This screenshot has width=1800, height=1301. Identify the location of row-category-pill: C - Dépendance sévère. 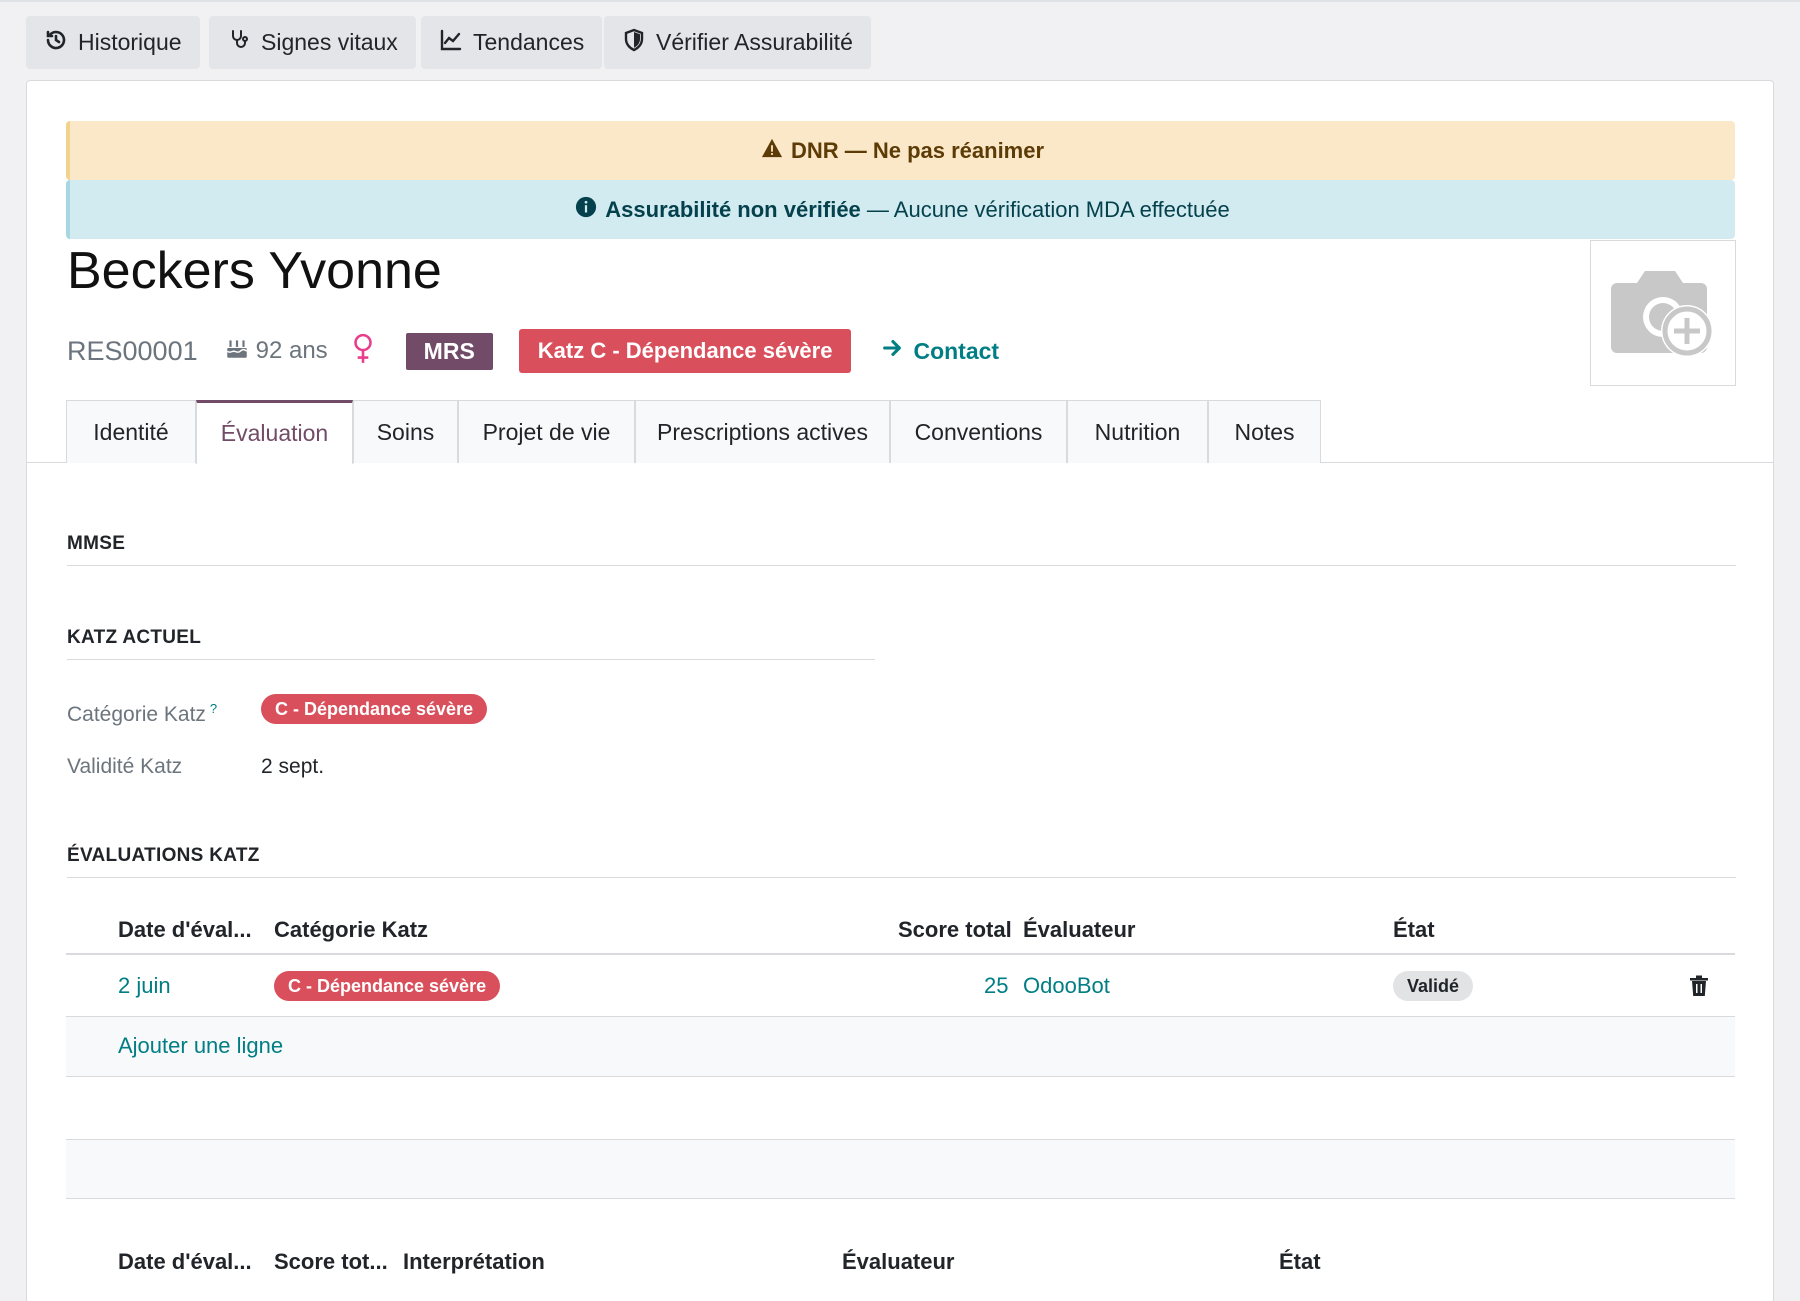
(387, 986).